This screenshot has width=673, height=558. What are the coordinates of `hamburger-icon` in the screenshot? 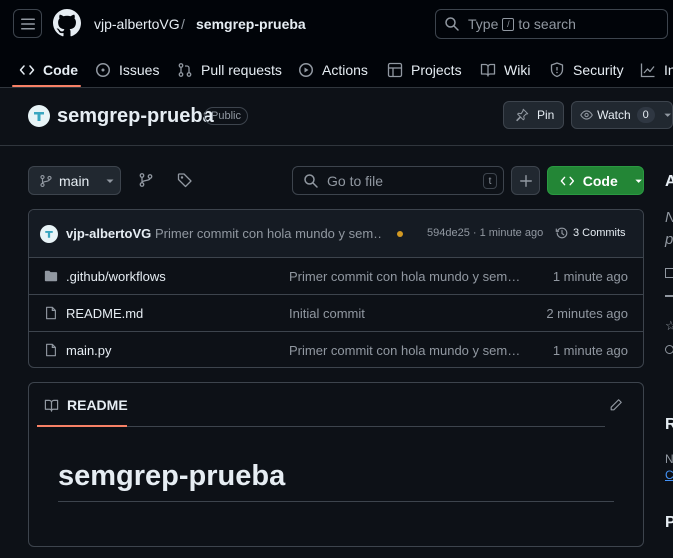 It's located at (27, 23).